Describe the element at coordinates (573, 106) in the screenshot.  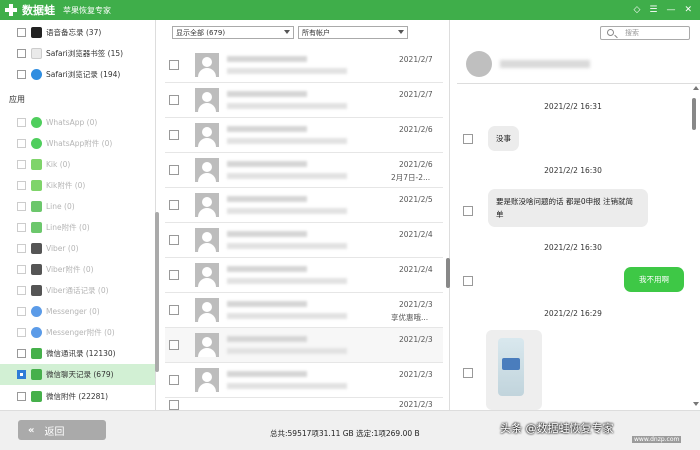
I see `message-timestamp: 2021/2/2 16:31` at that location.